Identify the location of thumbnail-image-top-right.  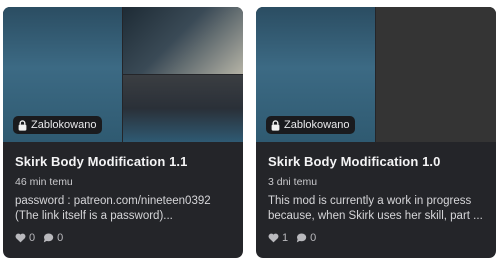
(183, 40).